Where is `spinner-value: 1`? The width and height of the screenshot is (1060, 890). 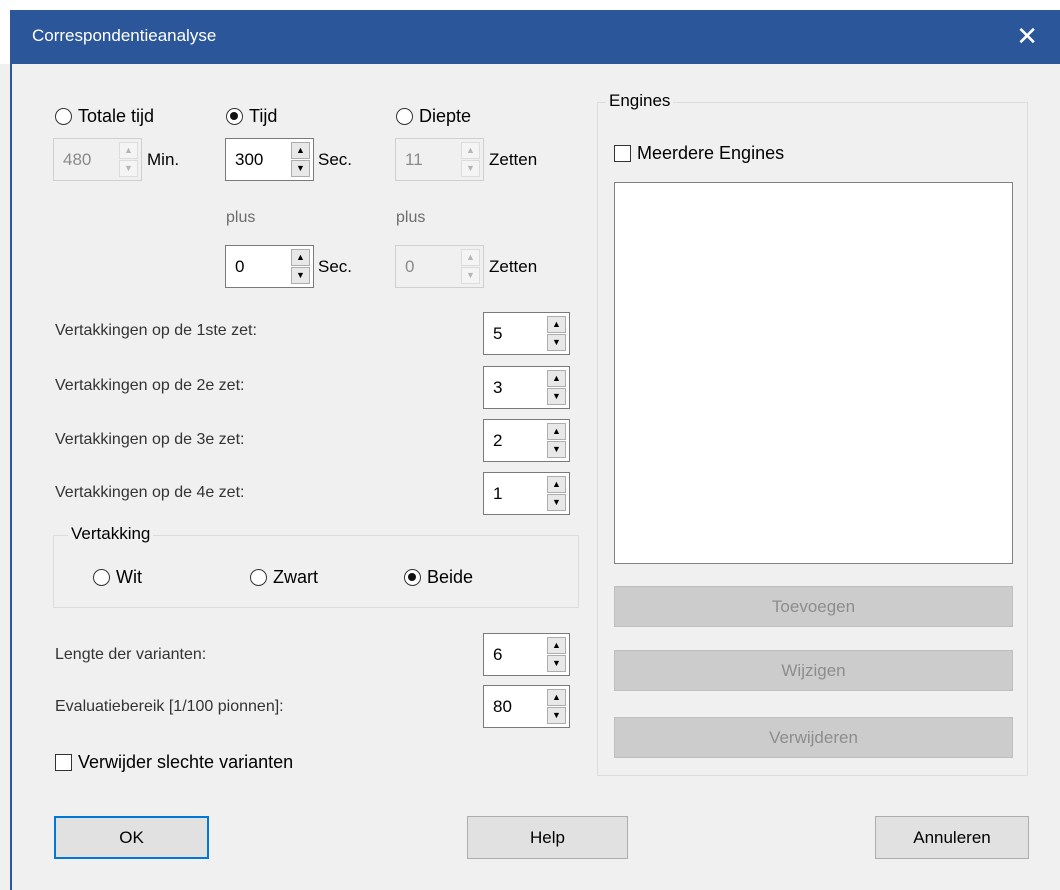
spinner-value: 1 is located at coordinates (498, 493).